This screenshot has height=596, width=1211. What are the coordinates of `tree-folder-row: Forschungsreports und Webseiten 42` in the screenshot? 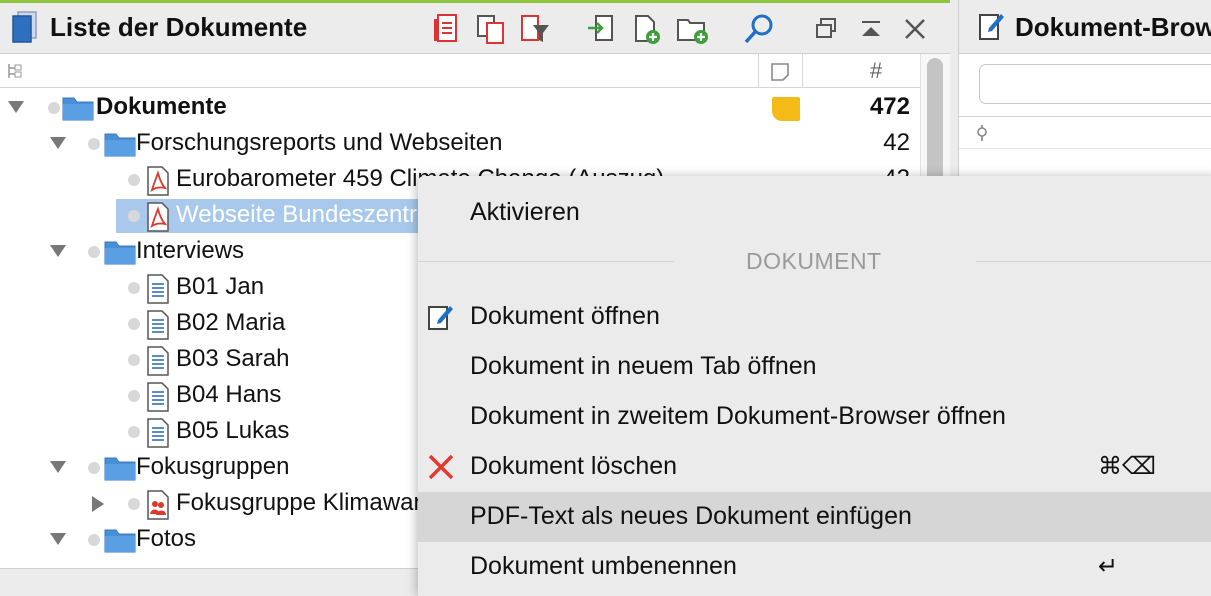 It's located at (460, 144).